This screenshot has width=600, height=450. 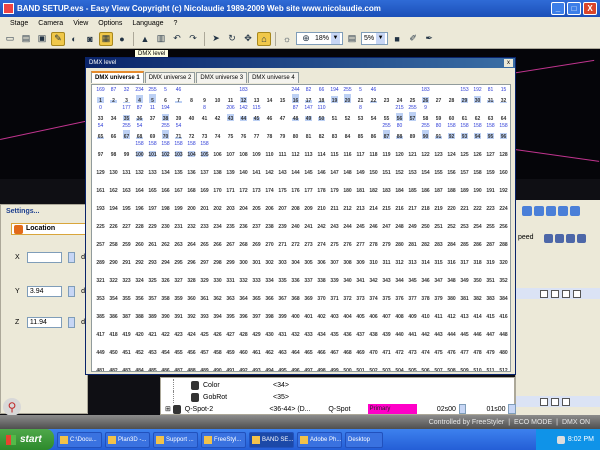 I want to click on dmx-channel-cell: 99, so click(x=126, y=150).